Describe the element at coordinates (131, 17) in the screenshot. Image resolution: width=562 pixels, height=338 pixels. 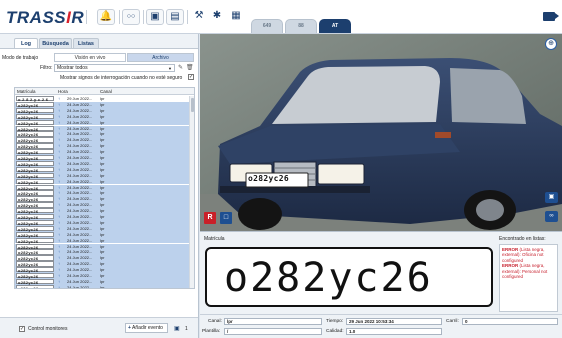
I see `link-icon: ○○` at that location.